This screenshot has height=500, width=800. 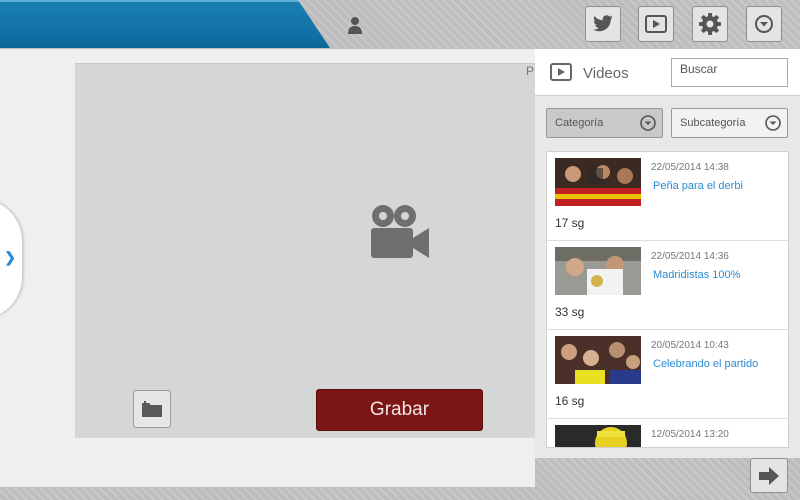 I want to click on settings-button, so click(x=710, y=24).